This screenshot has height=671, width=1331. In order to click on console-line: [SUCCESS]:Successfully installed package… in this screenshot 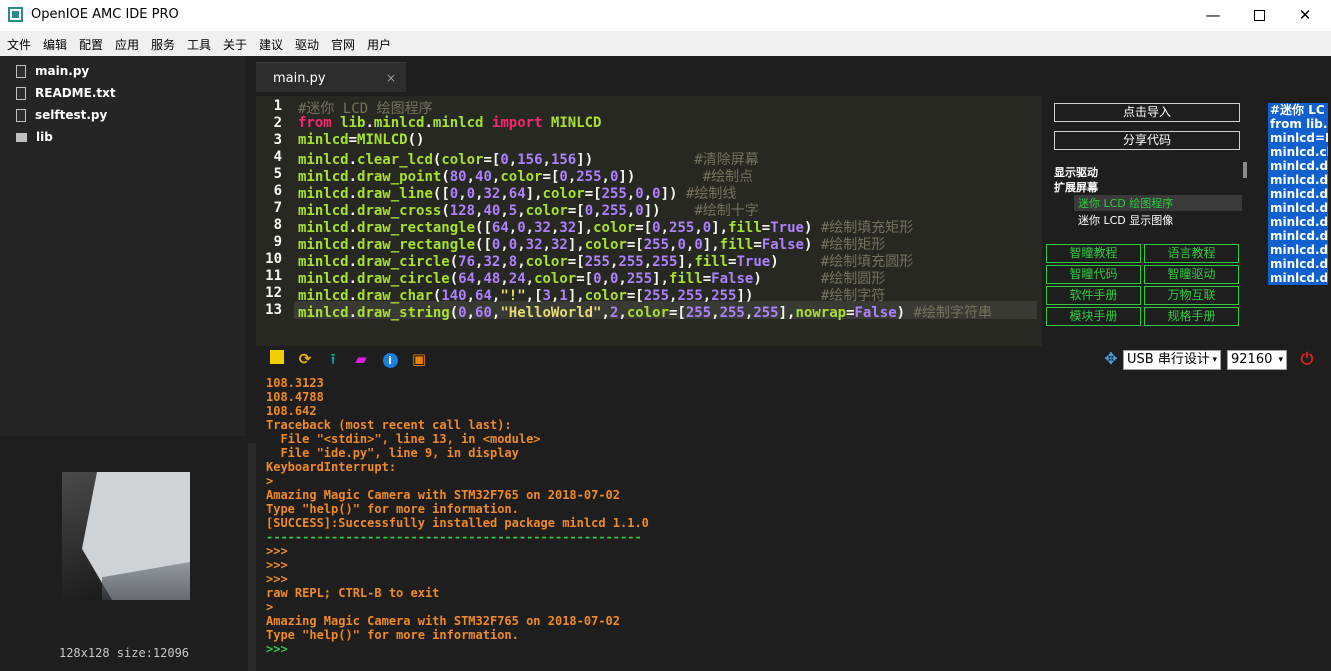, I will do `click(457, 523)`.